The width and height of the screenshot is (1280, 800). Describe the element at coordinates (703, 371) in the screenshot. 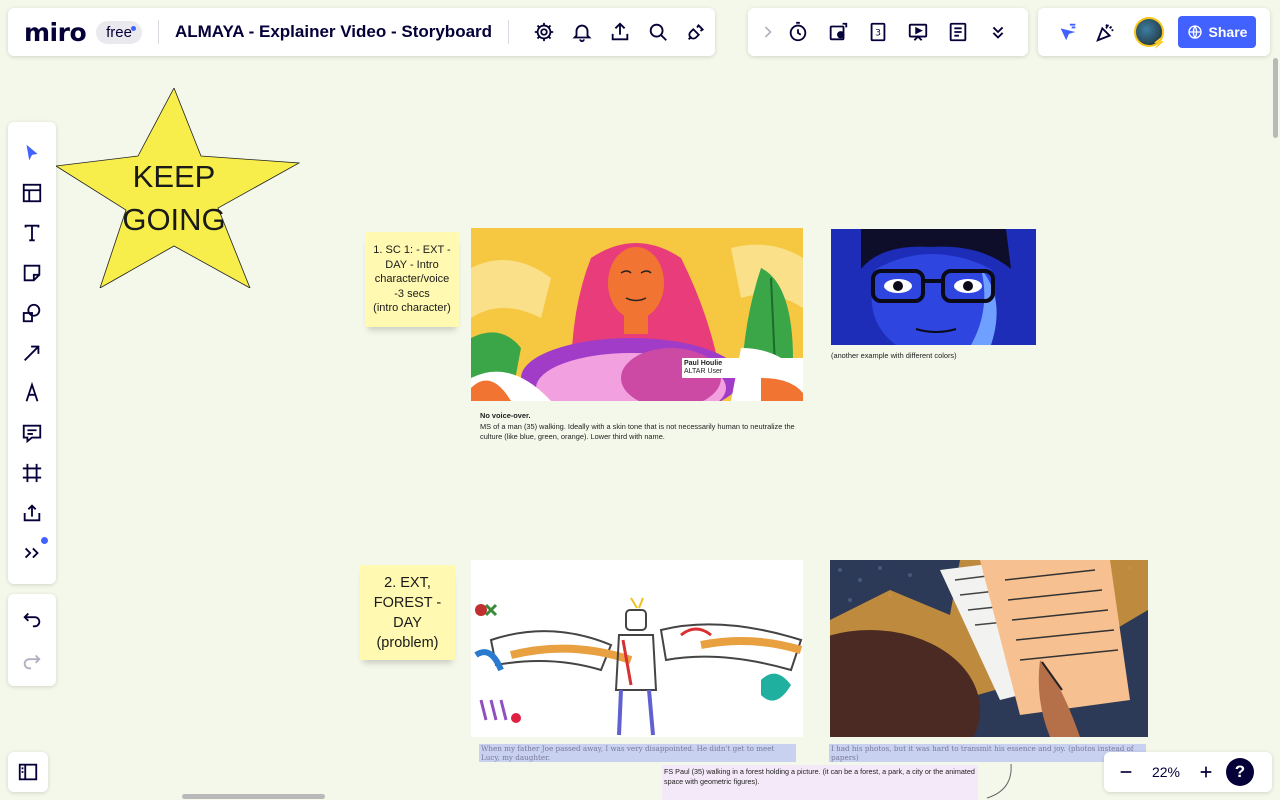

I see `lower-third-role: ALTAR User` at that location.